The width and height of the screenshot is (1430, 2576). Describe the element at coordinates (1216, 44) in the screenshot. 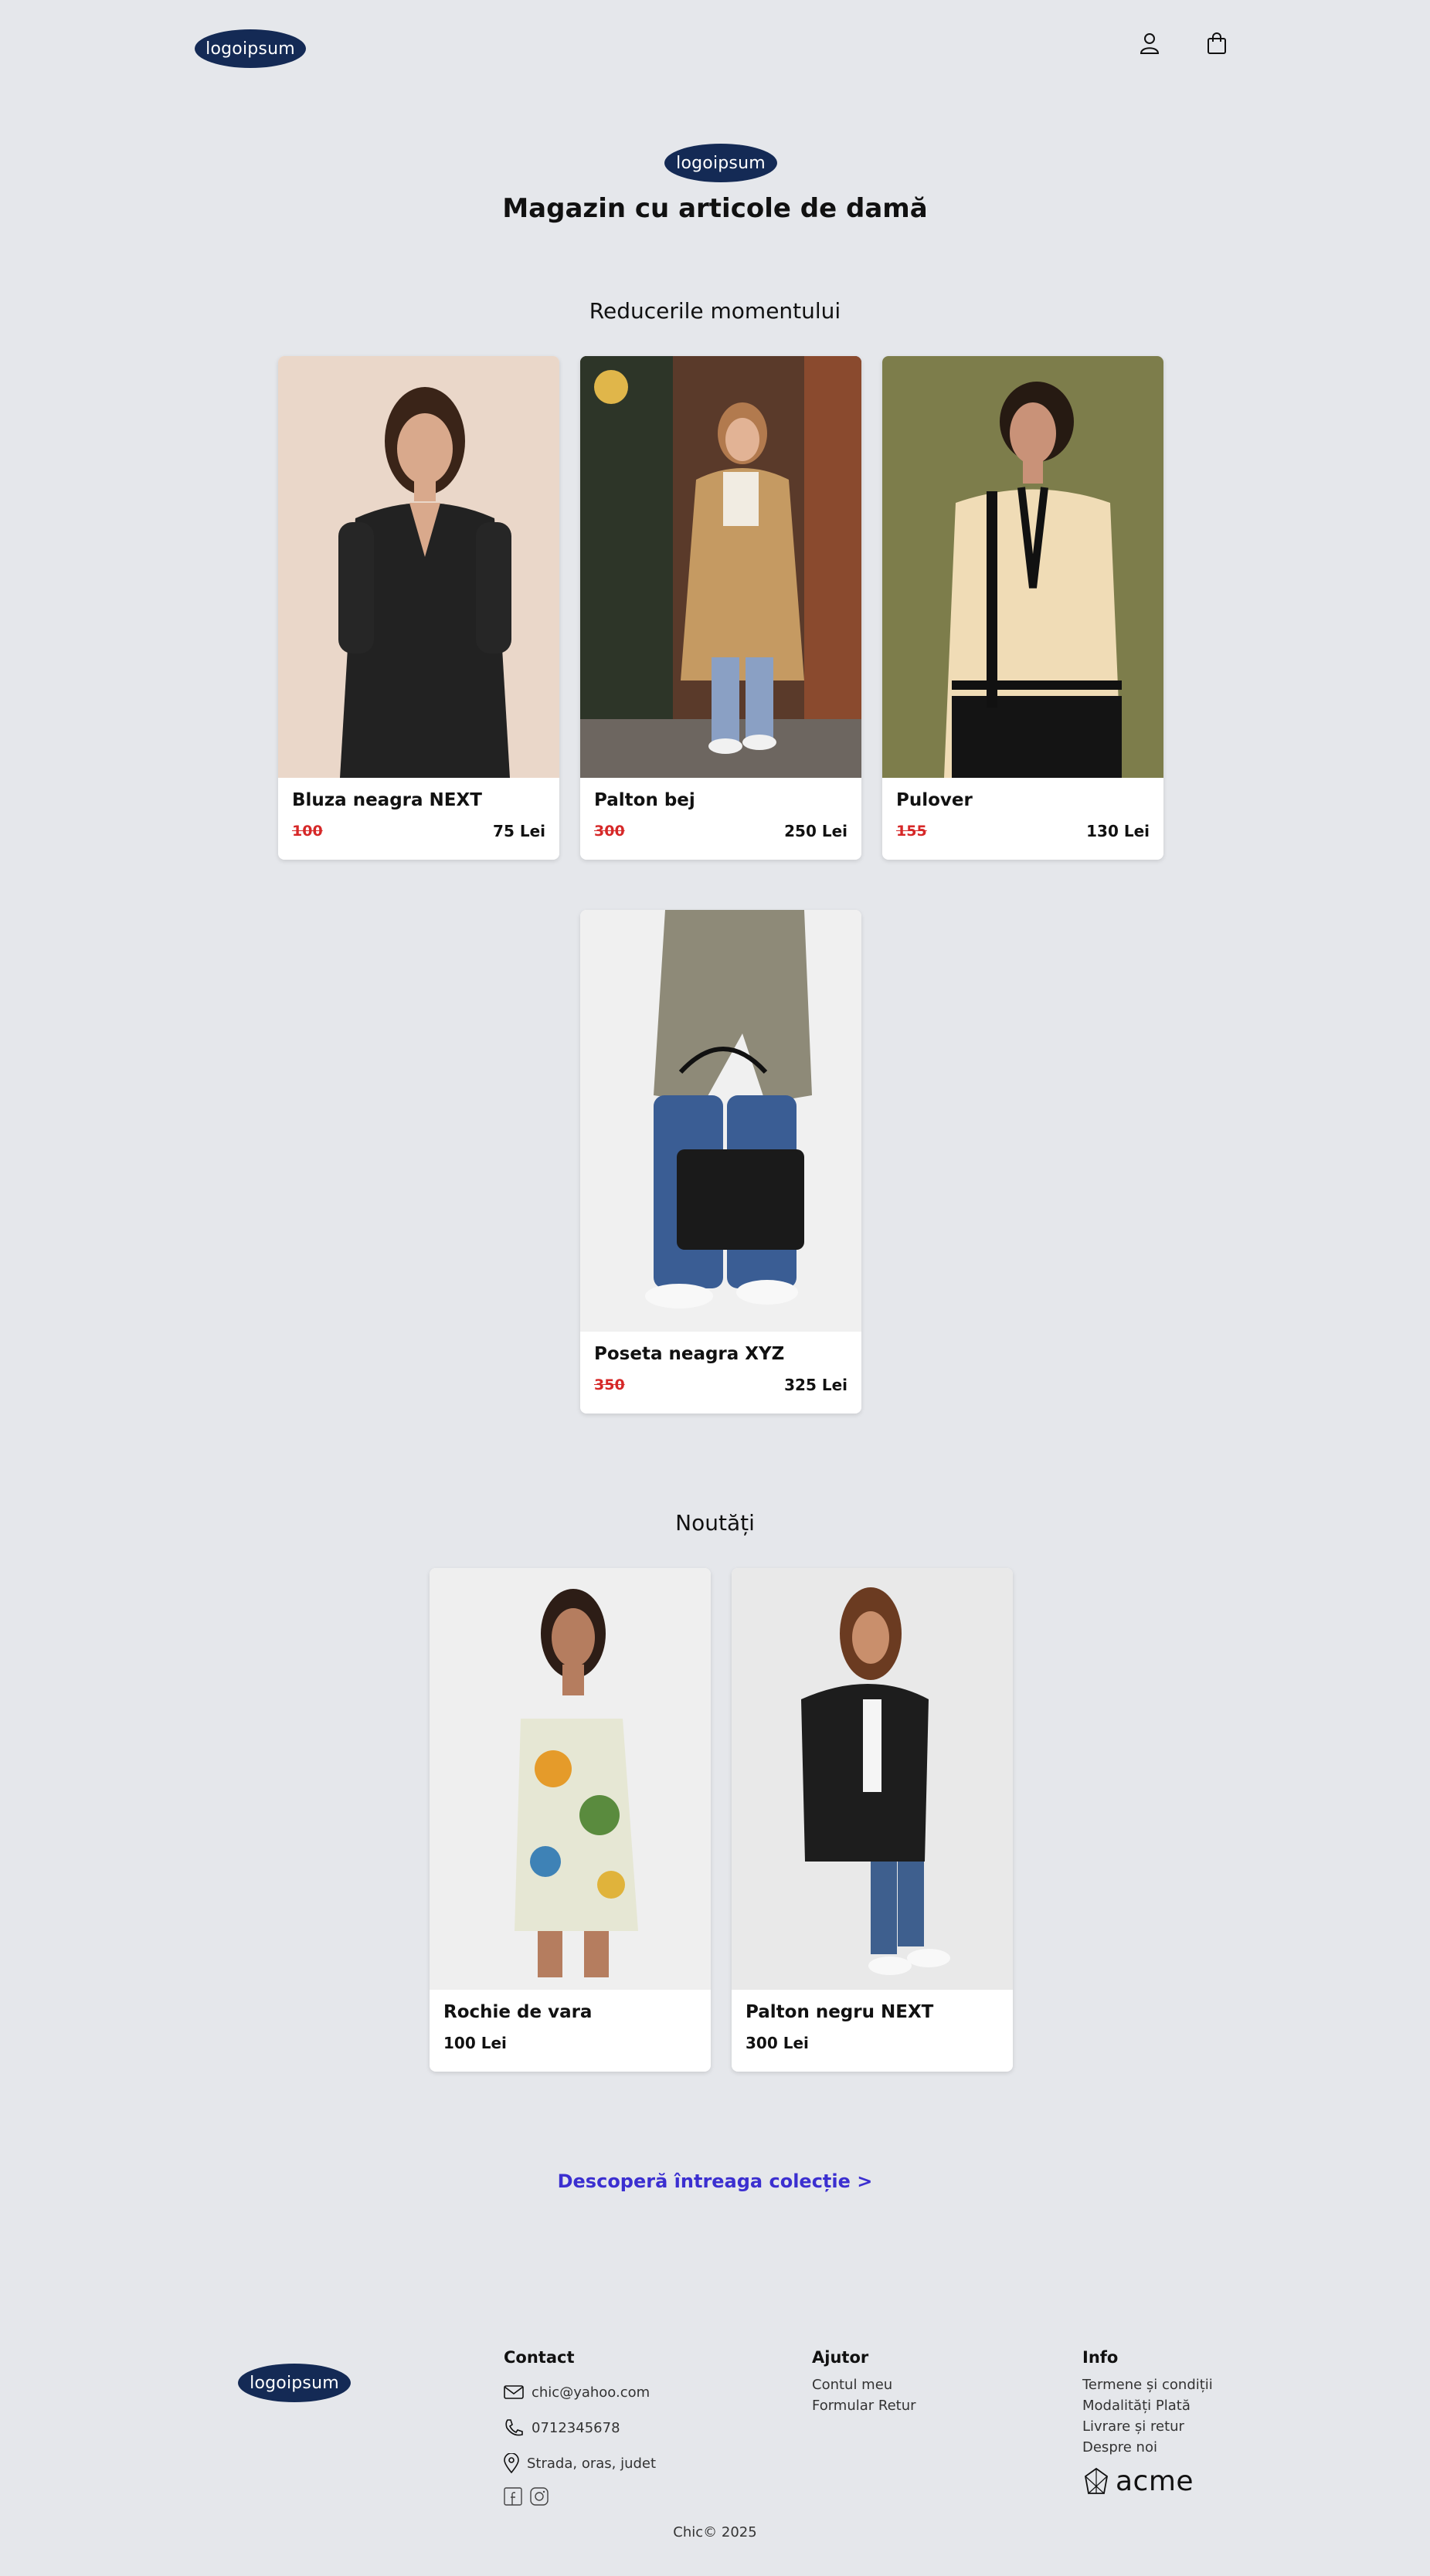

I see `shopping-bag-icon` at that location.